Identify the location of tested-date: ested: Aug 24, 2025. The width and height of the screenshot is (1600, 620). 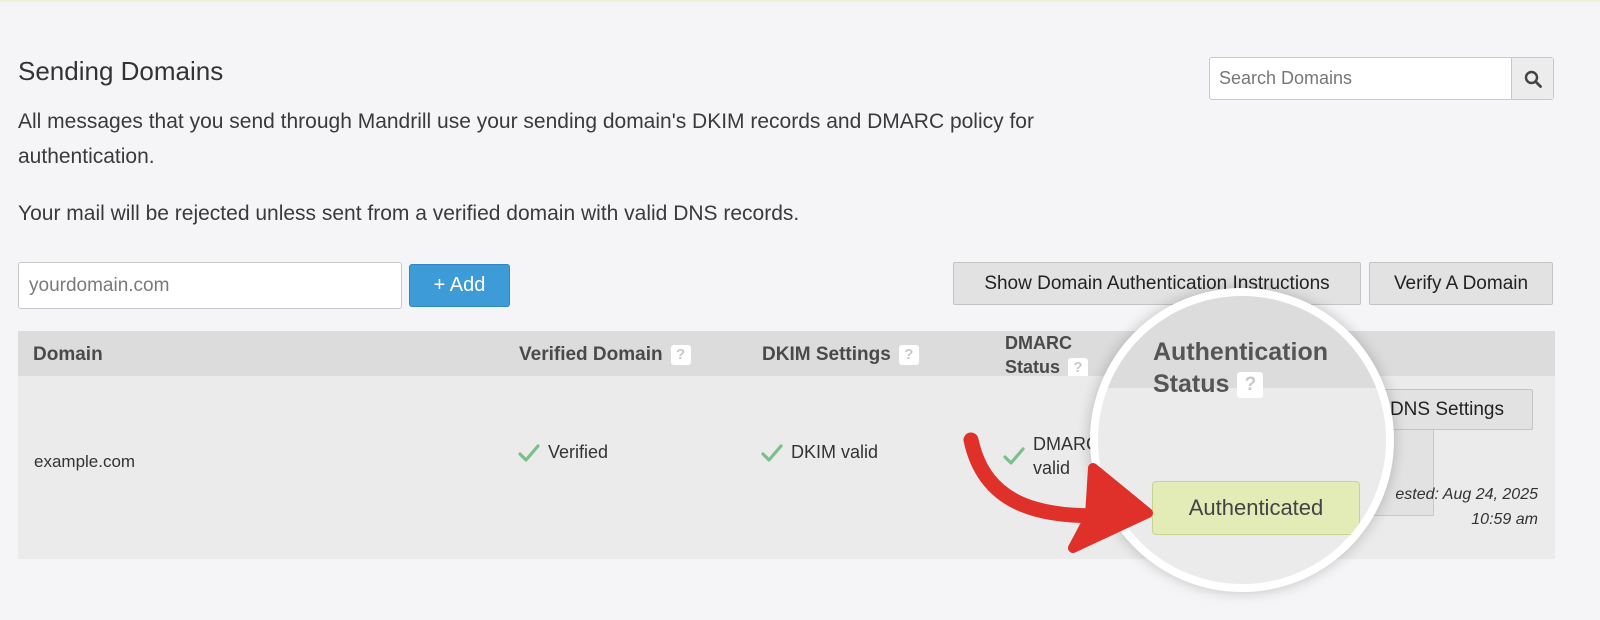
(1466, 494).